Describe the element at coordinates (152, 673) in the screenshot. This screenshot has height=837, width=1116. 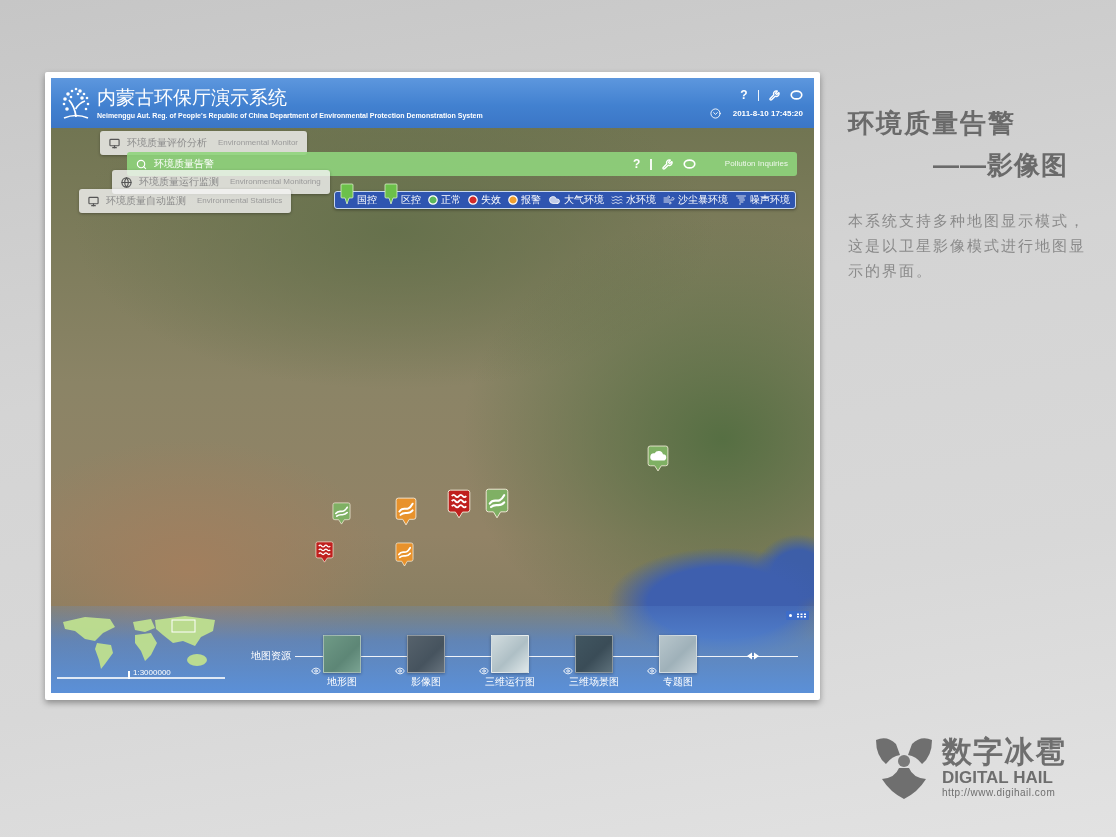
I see `scale-label: 1:3000000` at that location.